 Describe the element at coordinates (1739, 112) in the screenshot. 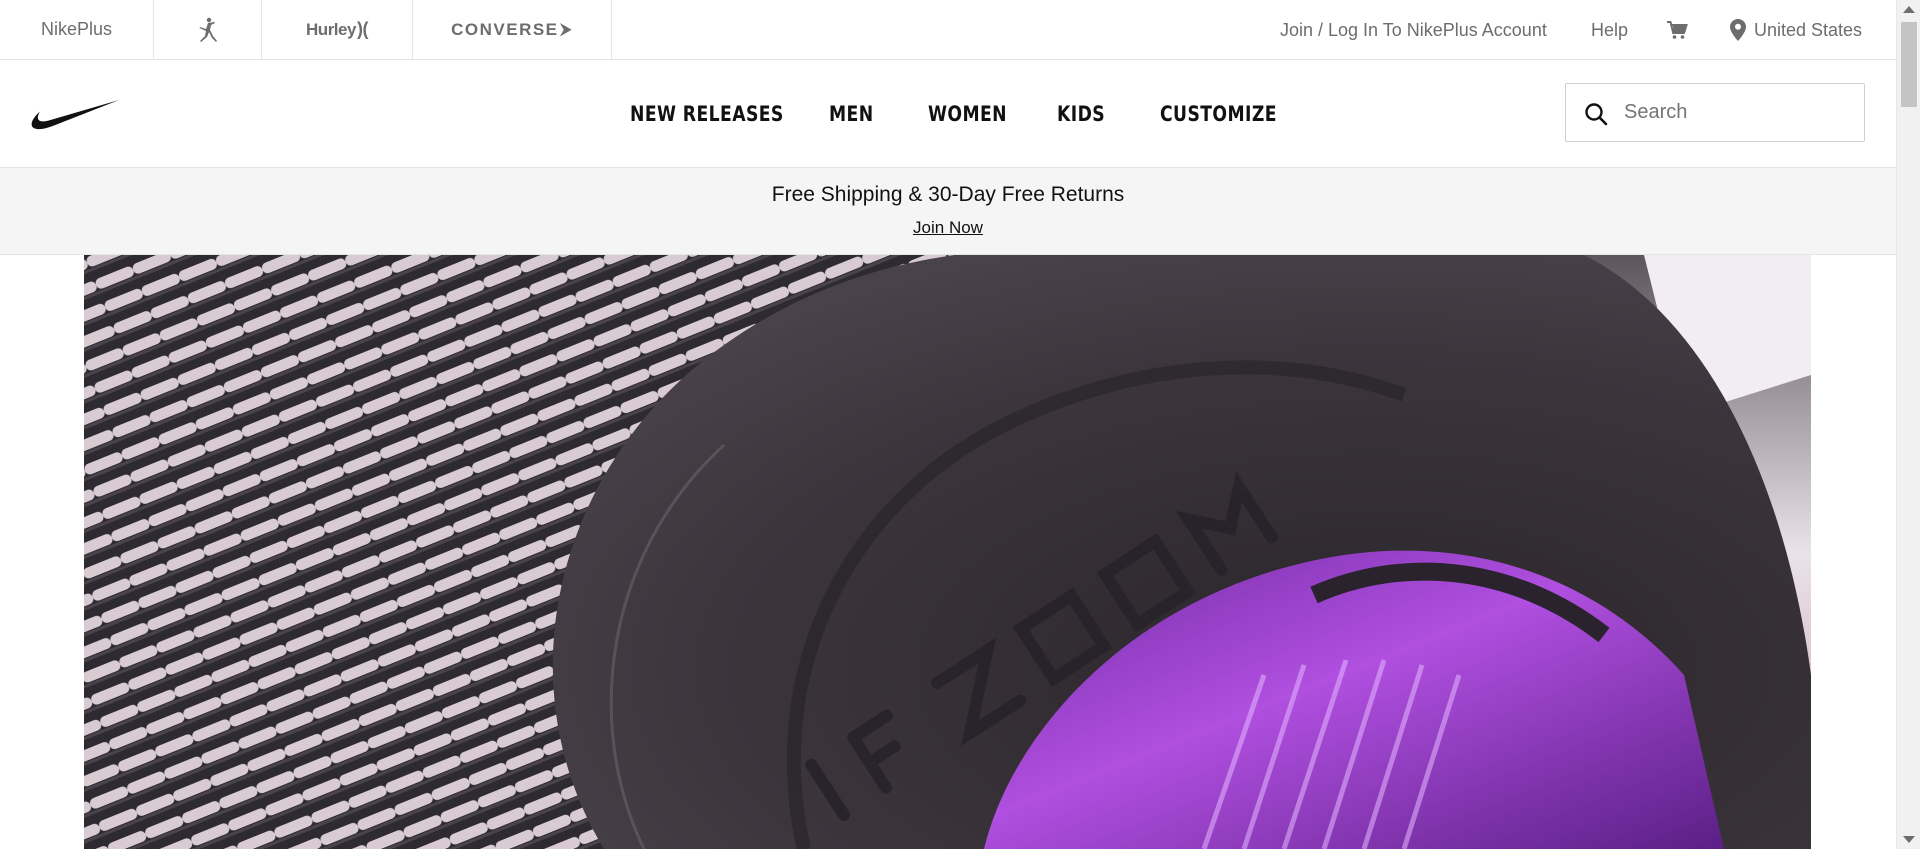

I see `search-input` at that location.